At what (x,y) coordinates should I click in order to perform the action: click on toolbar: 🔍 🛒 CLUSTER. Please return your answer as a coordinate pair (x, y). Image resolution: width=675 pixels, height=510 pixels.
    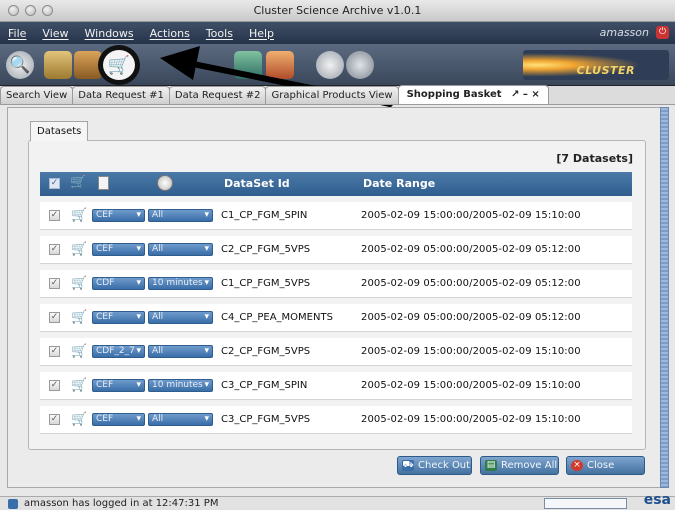
    Looking at the image, I should click on (337, 65).